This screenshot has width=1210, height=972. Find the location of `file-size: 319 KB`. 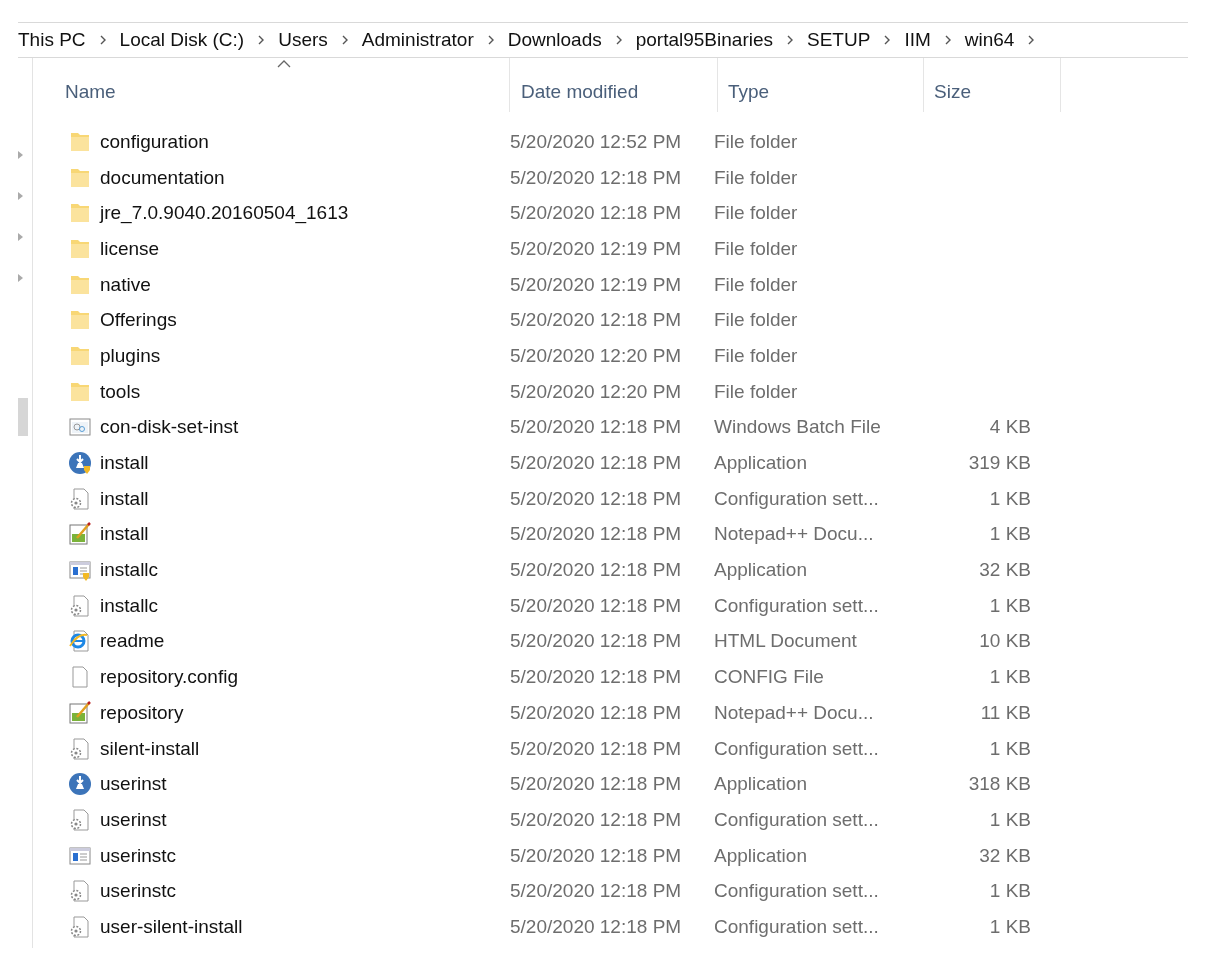

file-size: 319 KB is located at coordinates (999, 463).